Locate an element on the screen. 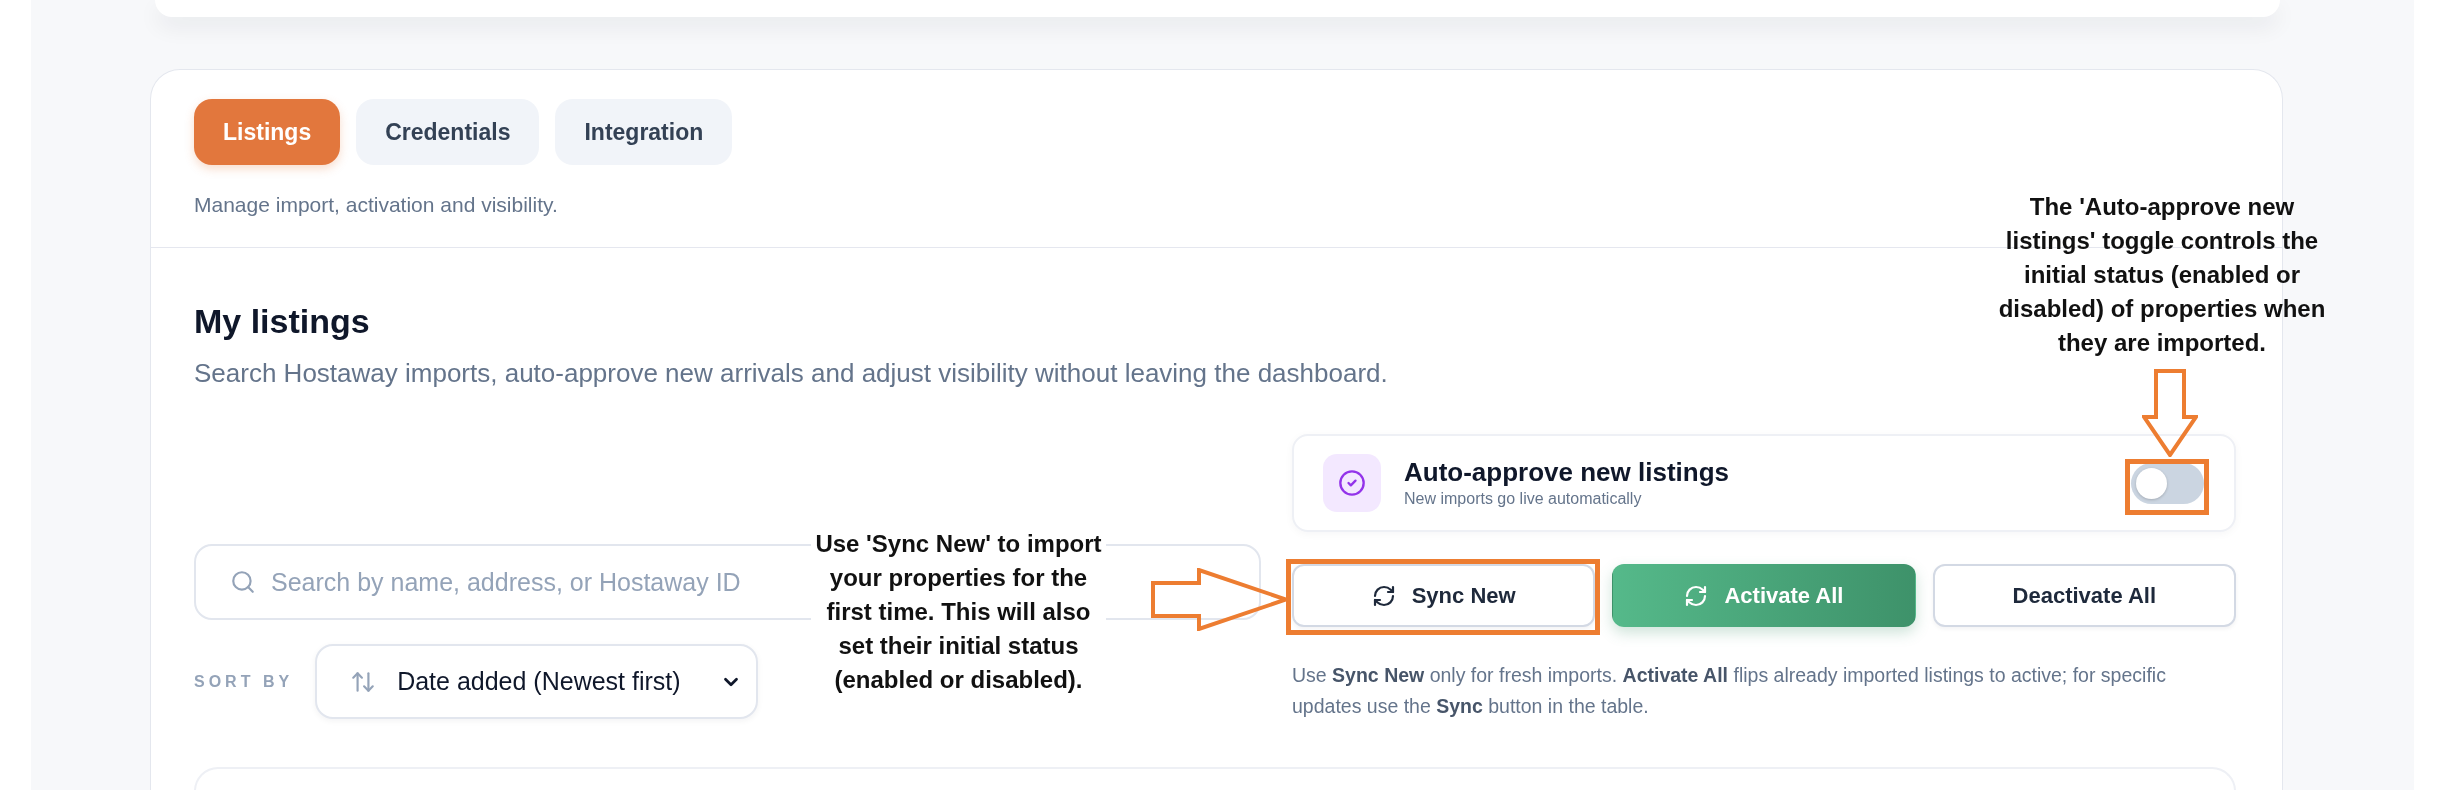 This screenshot has height=812, width=2442. section-title: My listings is located at coordinates (282, 321).